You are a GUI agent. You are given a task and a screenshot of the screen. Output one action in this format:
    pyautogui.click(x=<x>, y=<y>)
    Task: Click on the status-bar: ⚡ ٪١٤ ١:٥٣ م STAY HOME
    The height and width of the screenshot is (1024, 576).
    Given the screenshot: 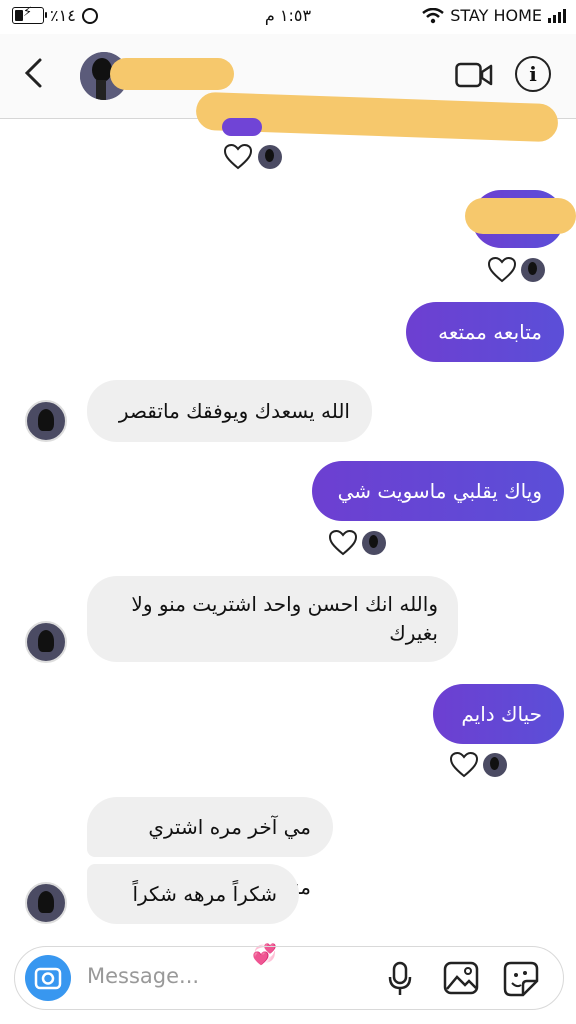 What is the action you would take?
    pyautogui.click(x=288, y=17)
    